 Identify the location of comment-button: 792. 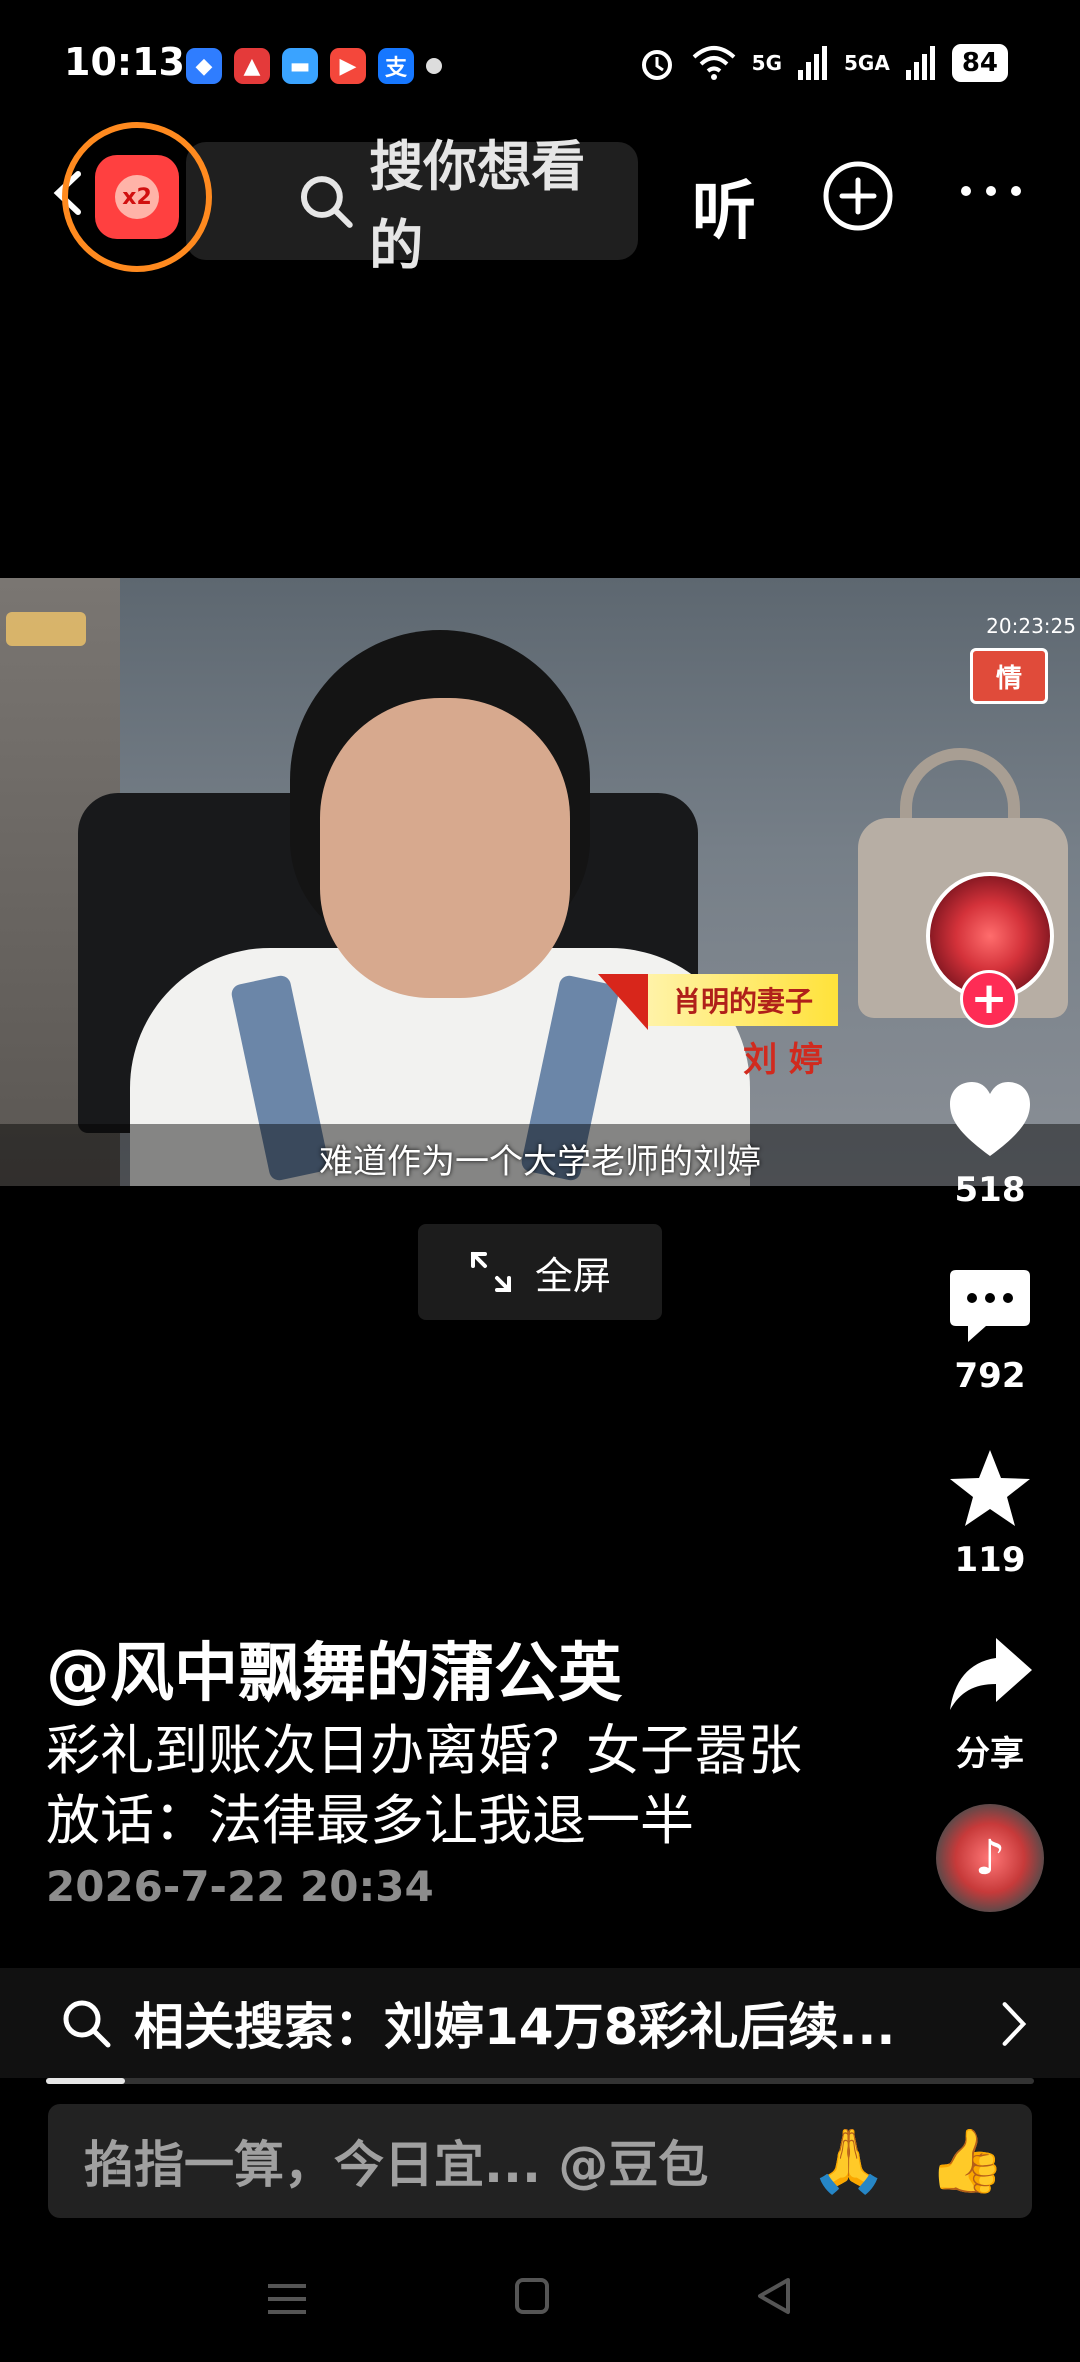
(990, 1329).